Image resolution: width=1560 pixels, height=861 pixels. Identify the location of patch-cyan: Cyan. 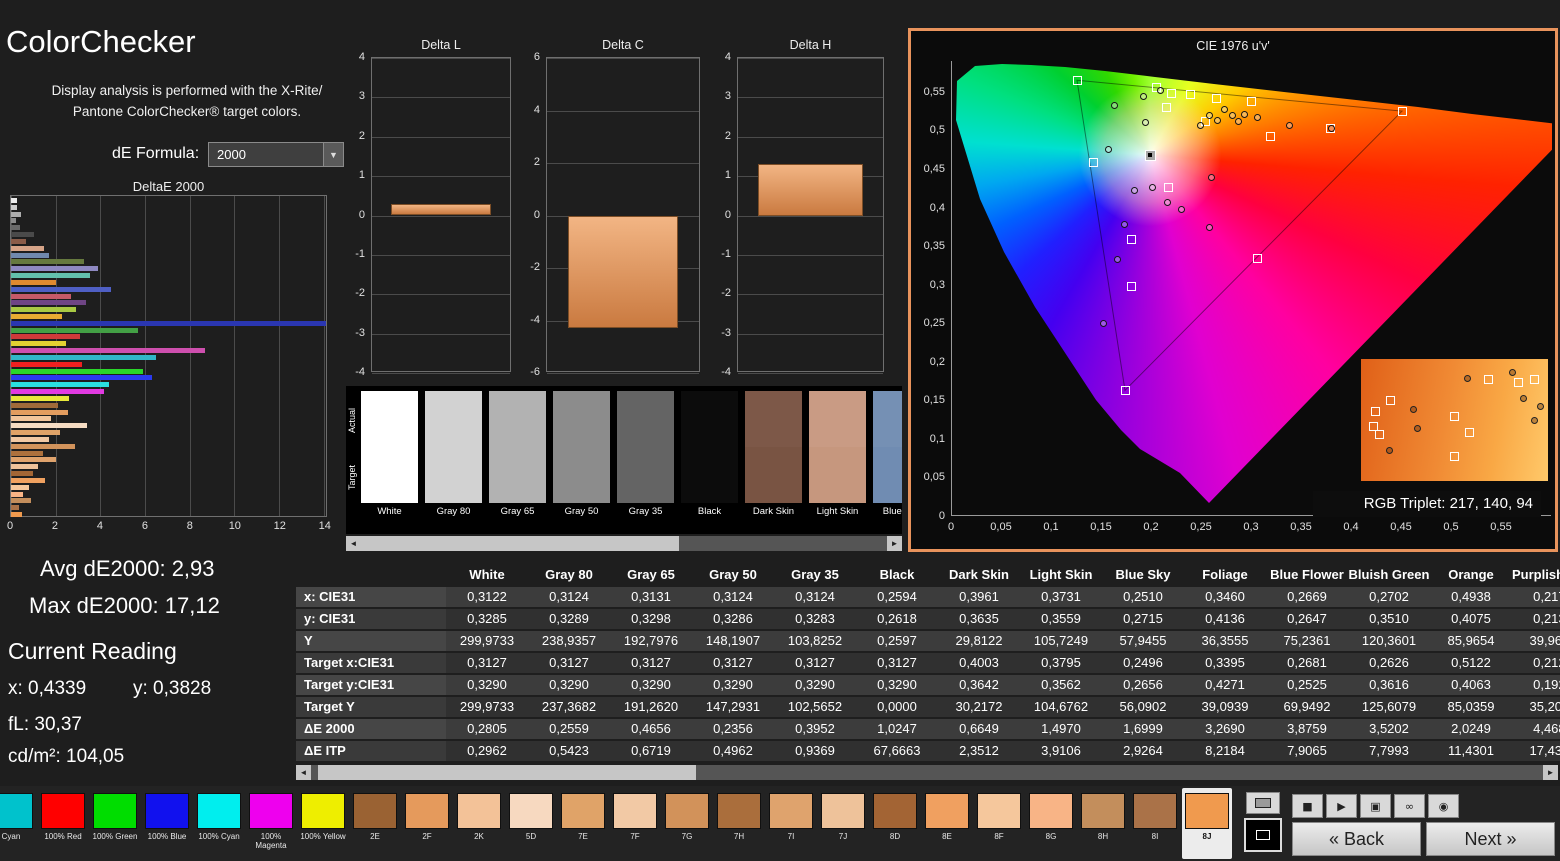
(18, 823).